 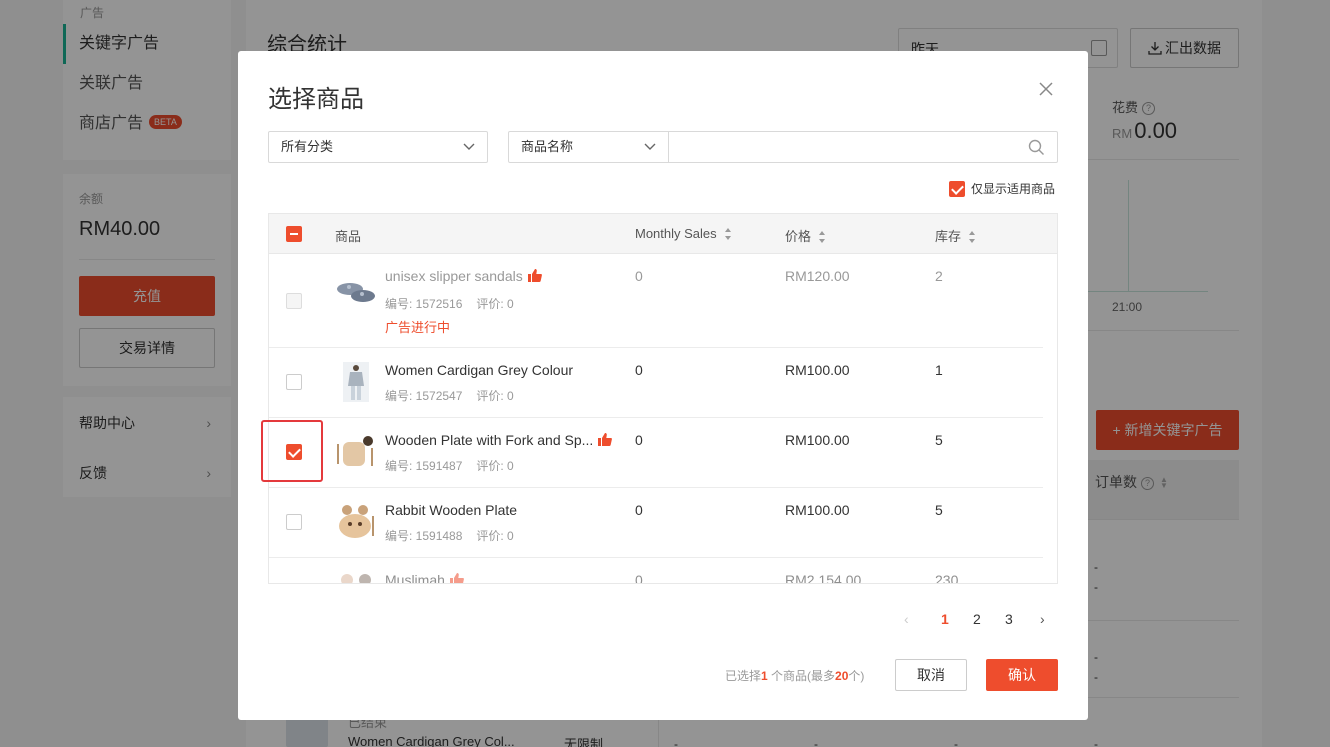 What do you see at coordinates (378, 147) in the screenshot?
I see `category-select: 所有分类` at bounding box center [378, 147].